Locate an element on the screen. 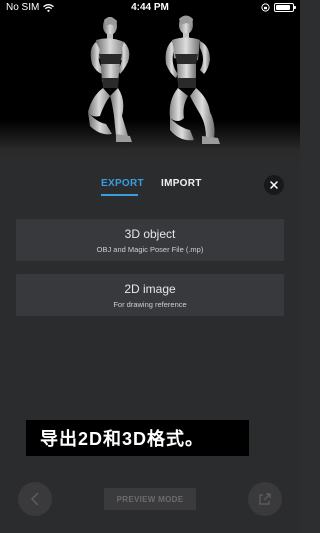  bottom-toolbar: PREVIEW MODE is located at coordinates (150, 500).